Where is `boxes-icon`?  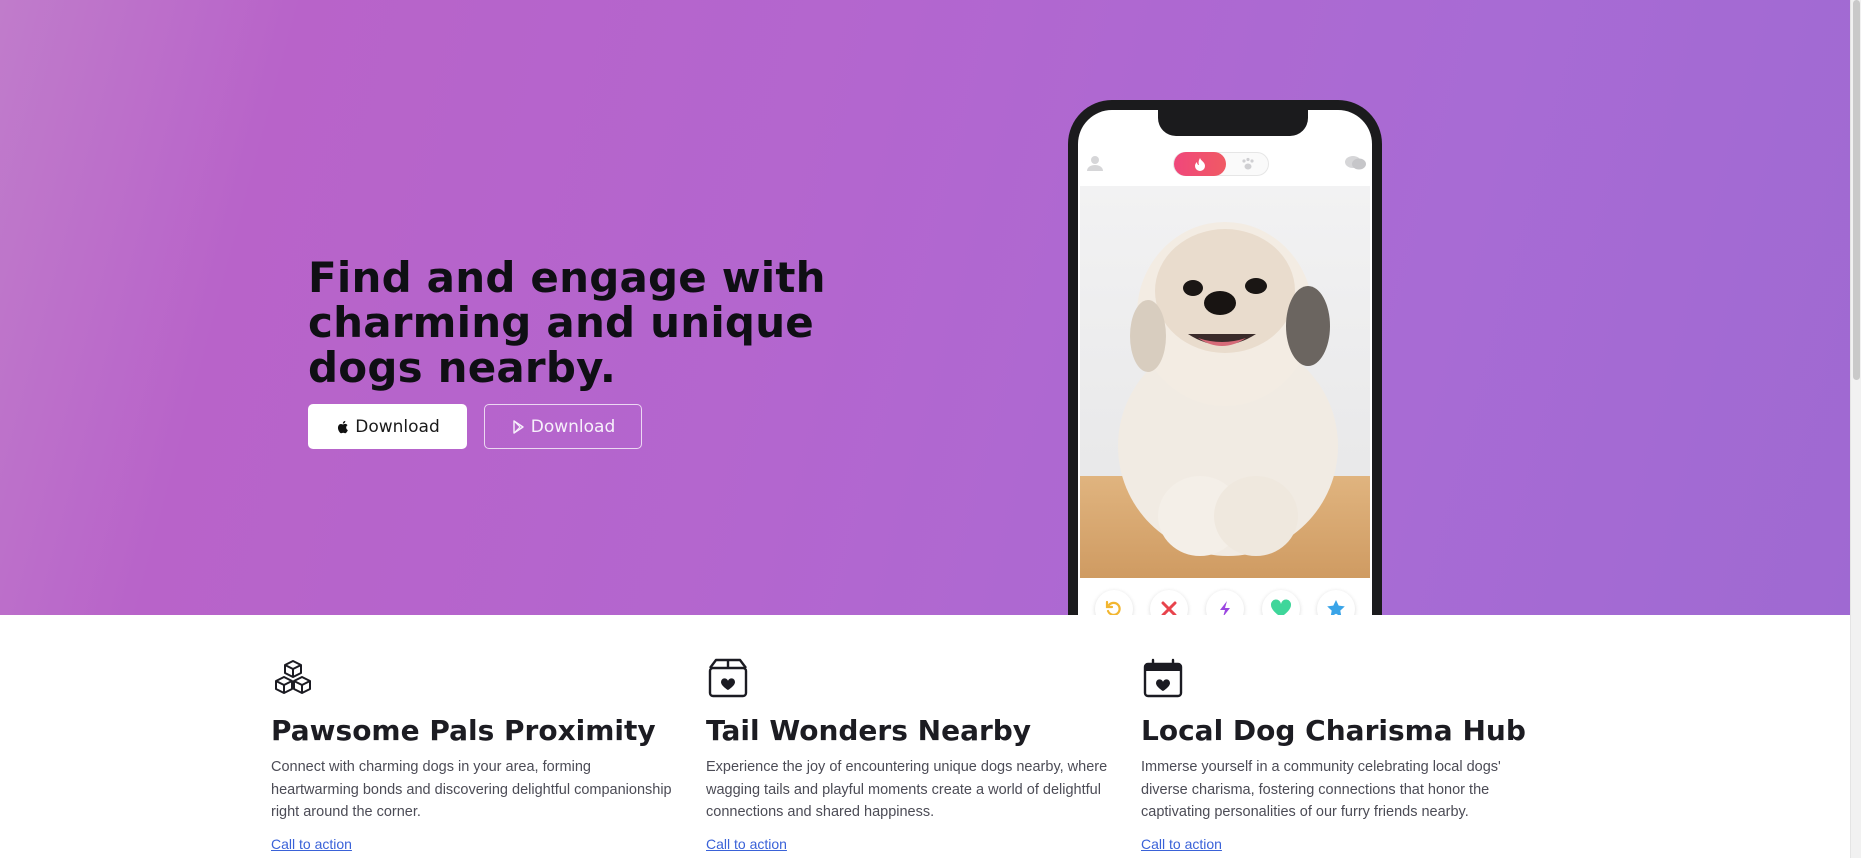 boxes-icon is located at coordinates (293, 677).